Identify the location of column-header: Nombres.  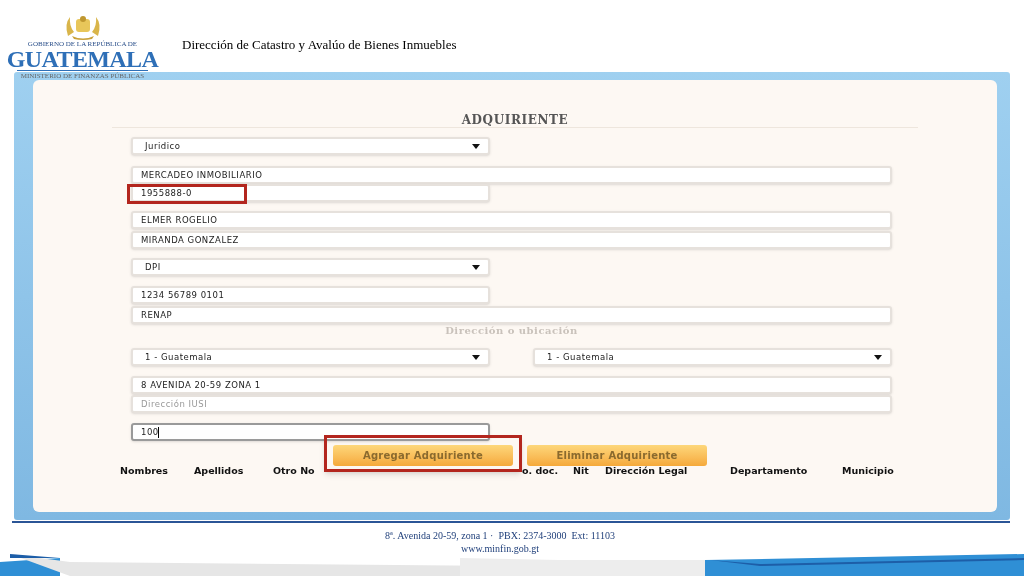
(144, 471).